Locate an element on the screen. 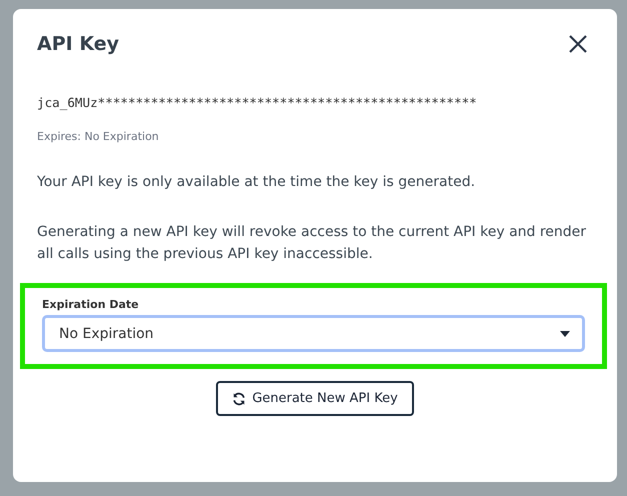  close-button is located at coordinates (578, 44).